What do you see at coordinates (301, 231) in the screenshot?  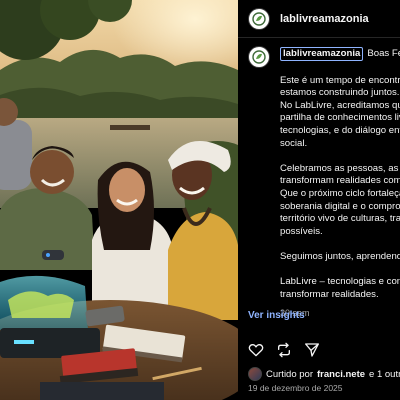 I see `caption-line: possíveis.` at bounding box center [301, 231].